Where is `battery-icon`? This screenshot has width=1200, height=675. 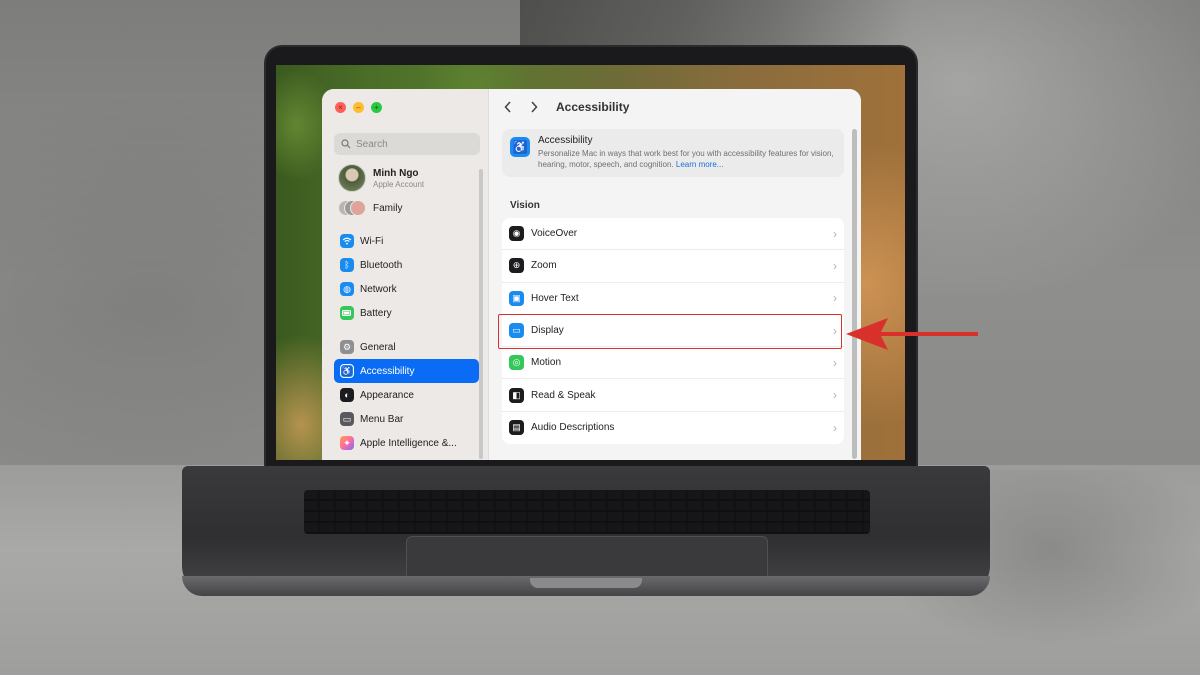
battery-icon is located at coordinates (347, 313).